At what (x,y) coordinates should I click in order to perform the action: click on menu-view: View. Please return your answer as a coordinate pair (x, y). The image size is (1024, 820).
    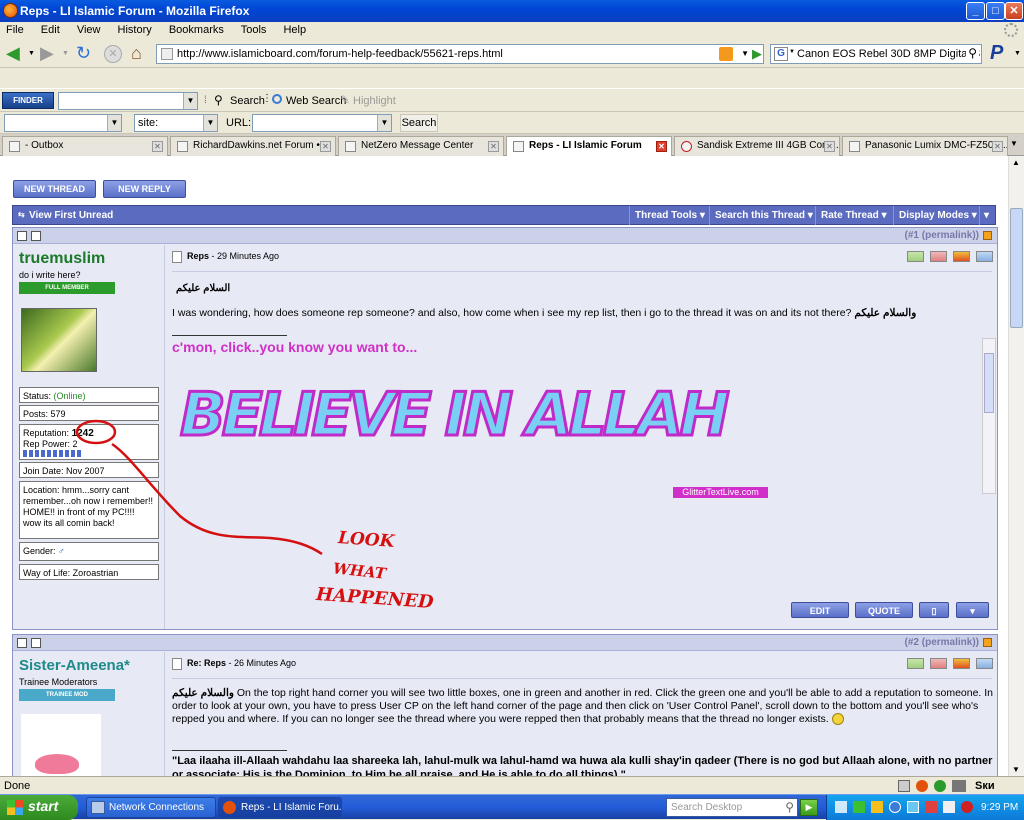
    Looking at the image, I should click on (89, 30).